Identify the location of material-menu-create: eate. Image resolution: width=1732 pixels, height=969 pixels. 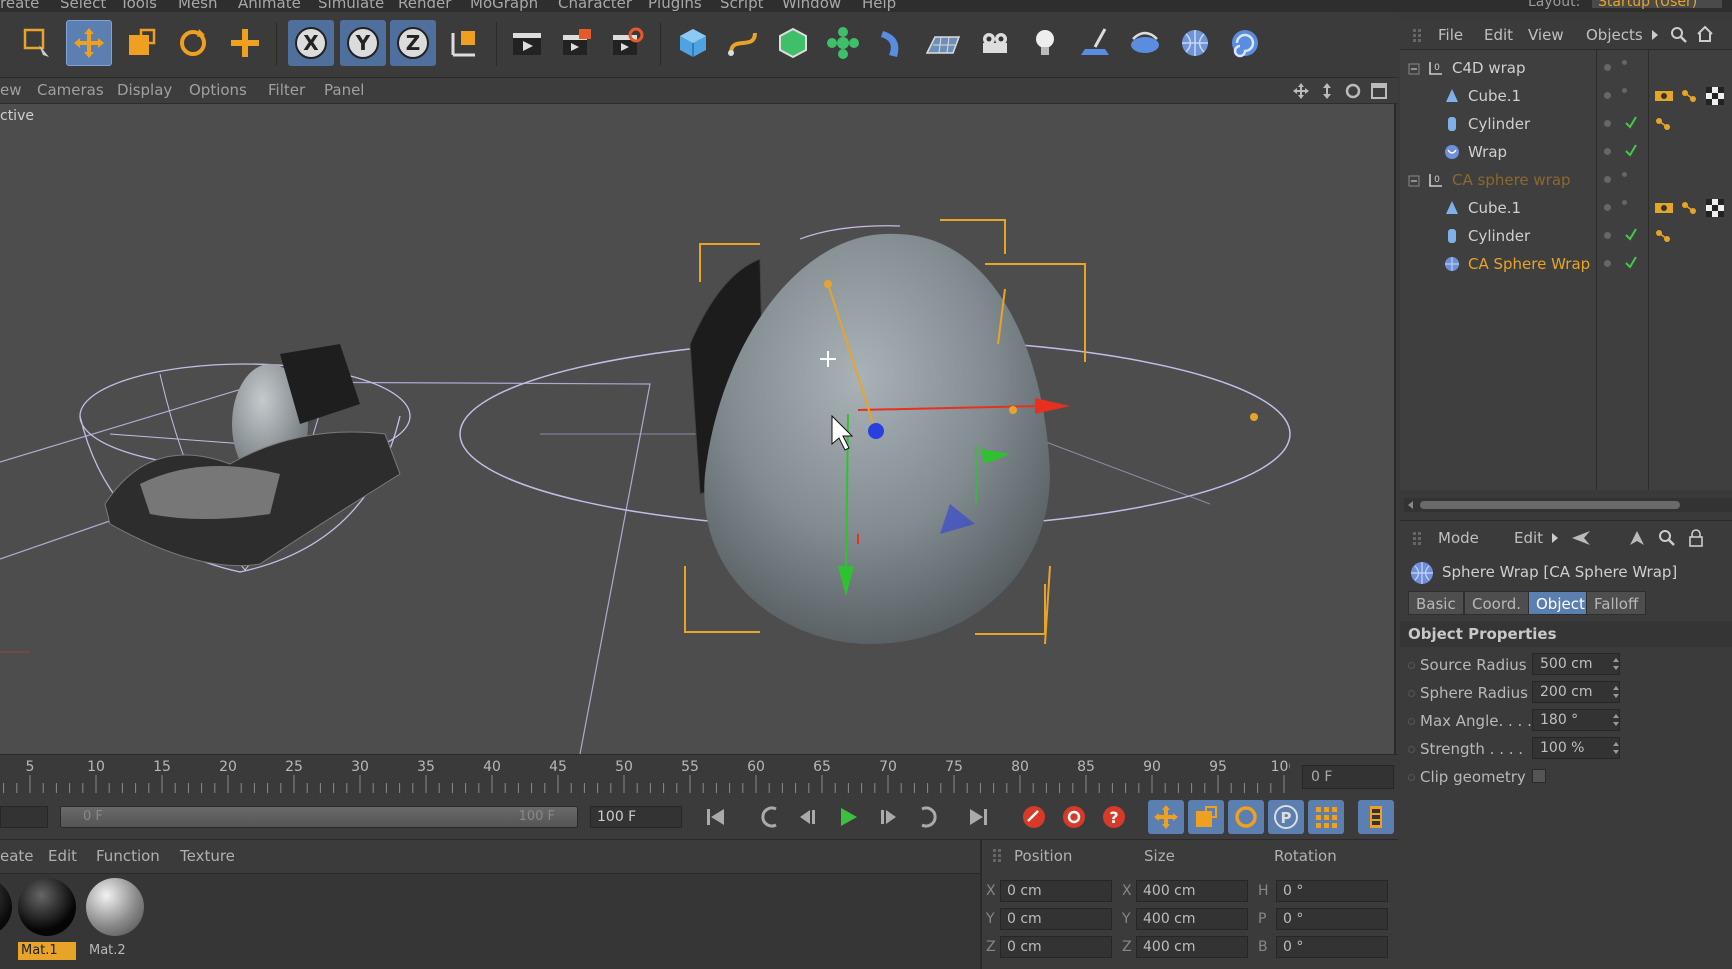
(17, 856).